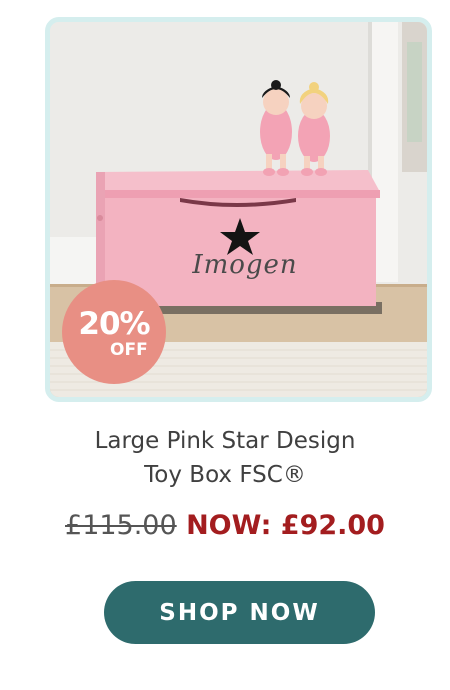 This screenshot has height=690, width=450. Describe the element at coordinates (114, 324) in the screenshot. I see `discount-percent: 20%` at that location.